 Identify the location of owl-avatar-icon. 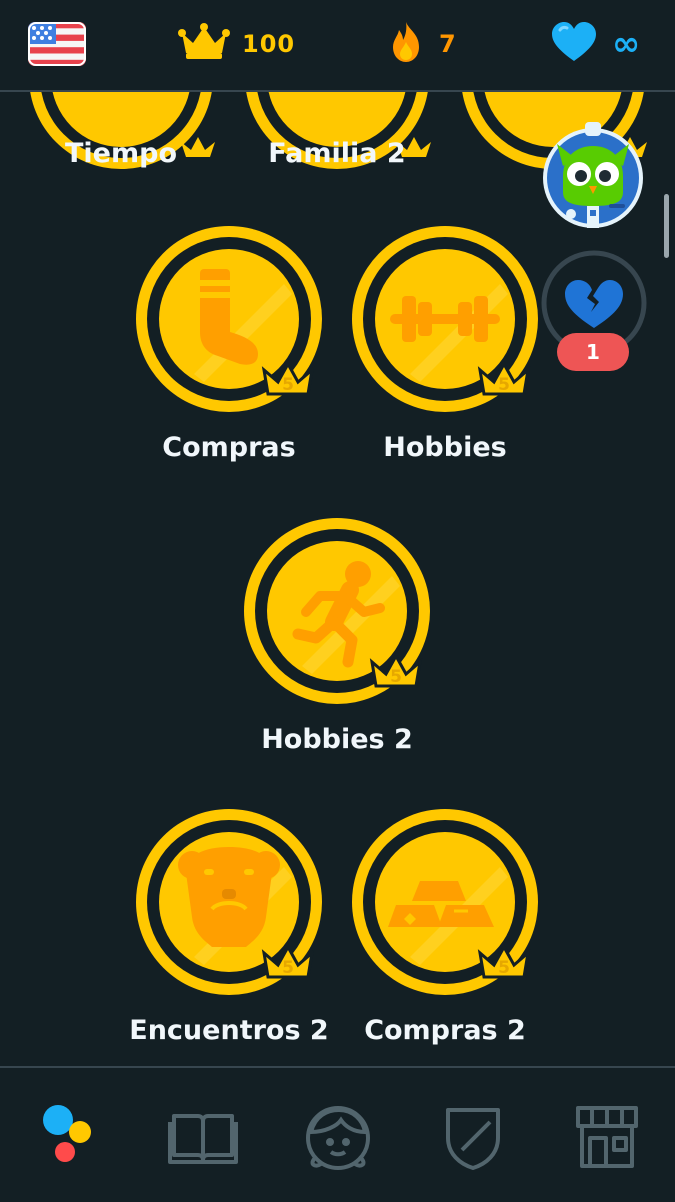
(593, 175).